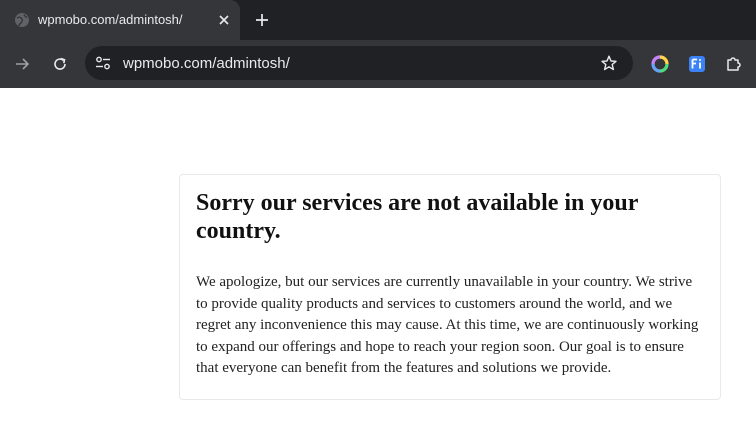 The image size is (756, 427). I want to click on url-text: wpmobo.com/admintosh/, so click(206, 63).